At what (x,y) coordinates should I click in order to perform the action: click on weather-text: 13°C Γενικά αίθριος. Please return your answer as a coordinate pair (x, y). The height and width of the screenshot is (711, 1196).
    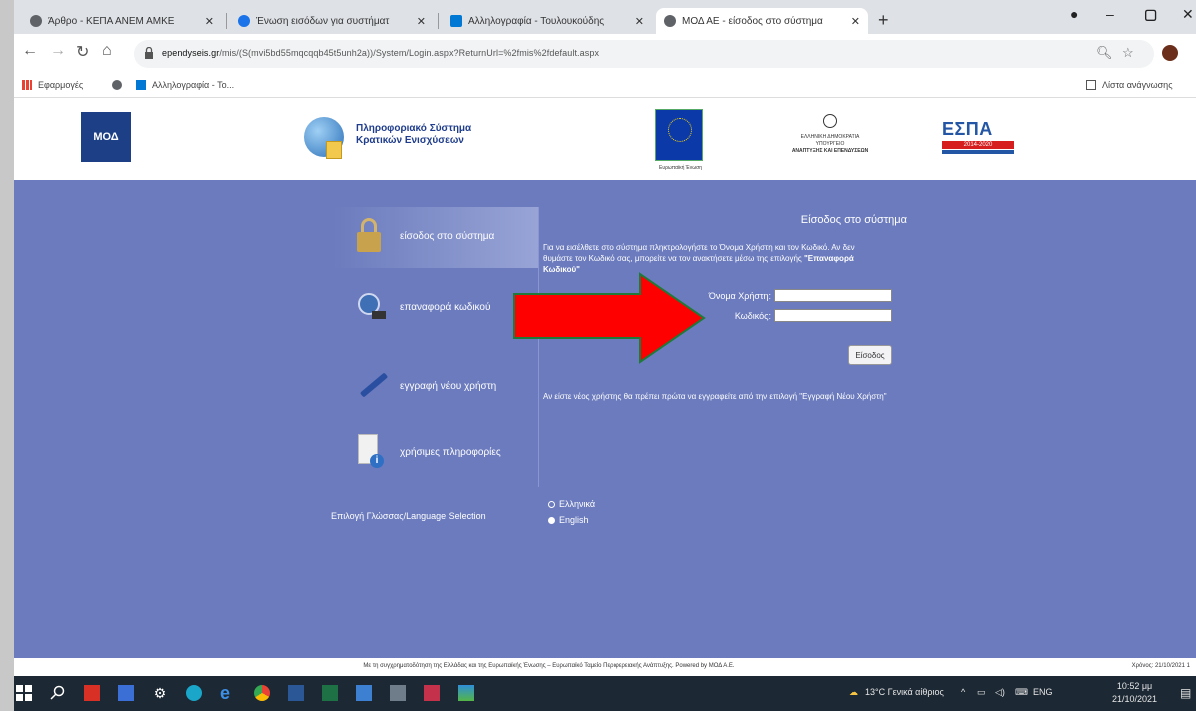
    Looking at the image, I should click on (904, 692).